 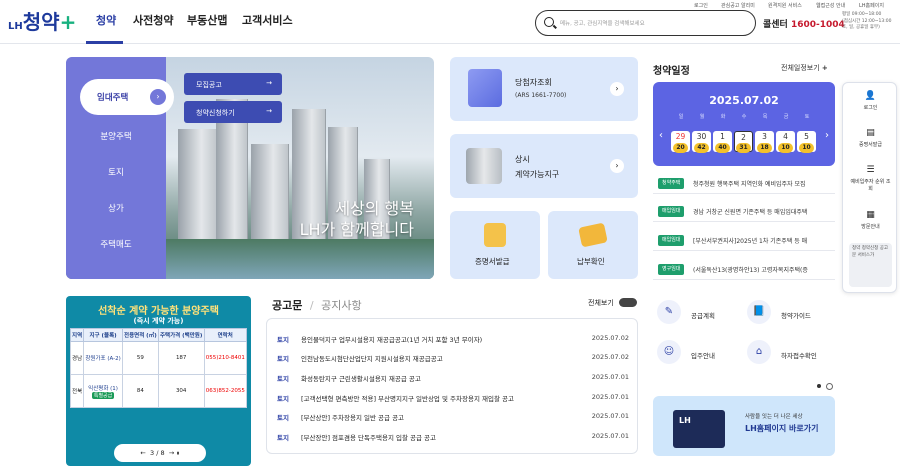 I want to click on nav-cheongyak: 청약, so click(x=106, y=20).